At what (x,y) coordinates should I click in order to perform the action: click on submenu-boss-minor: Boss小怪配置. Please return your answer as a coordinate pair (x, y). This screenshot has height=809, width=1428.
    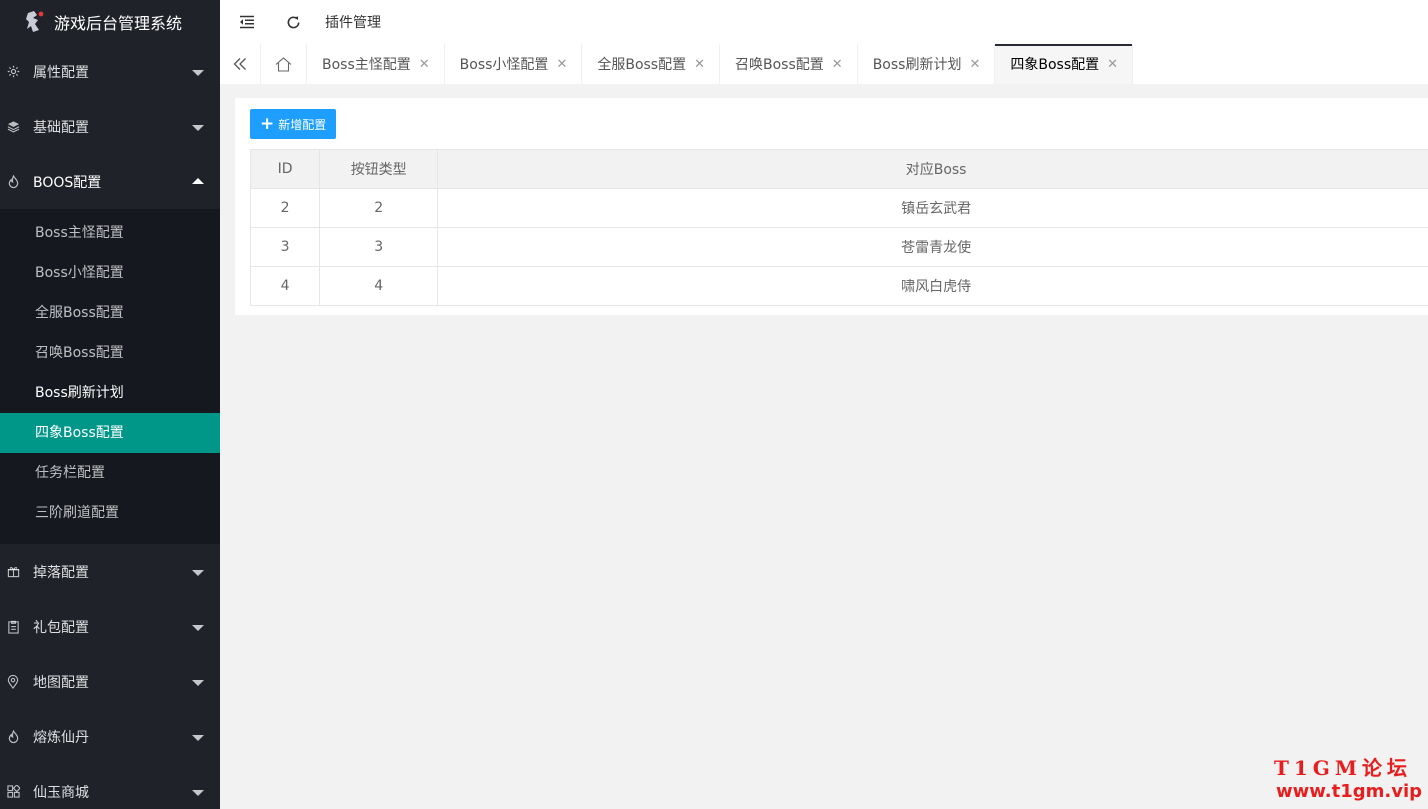
    Looking at the image, I should click on (110, 273).